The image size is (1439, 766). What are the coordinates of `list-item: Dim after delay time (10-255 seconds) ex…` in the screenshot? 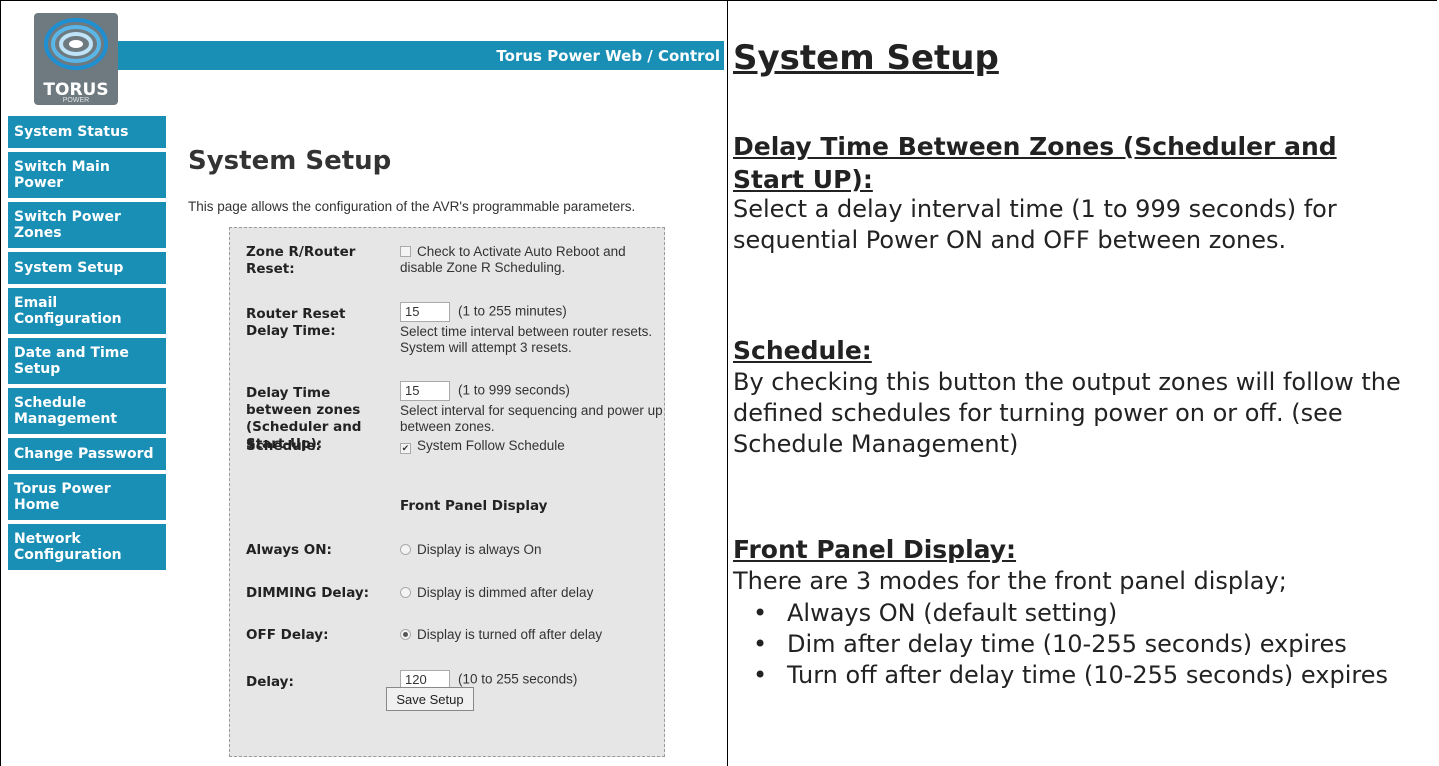 It's located at (1040, 644).